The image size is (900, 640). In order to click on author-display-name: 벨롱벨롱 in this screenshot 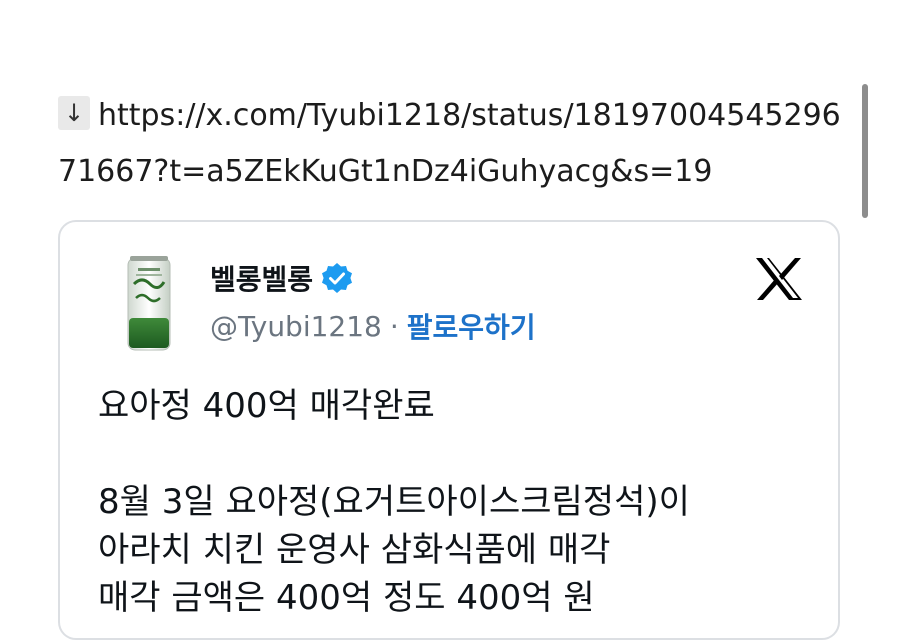, I will do `click(261, 278)`.